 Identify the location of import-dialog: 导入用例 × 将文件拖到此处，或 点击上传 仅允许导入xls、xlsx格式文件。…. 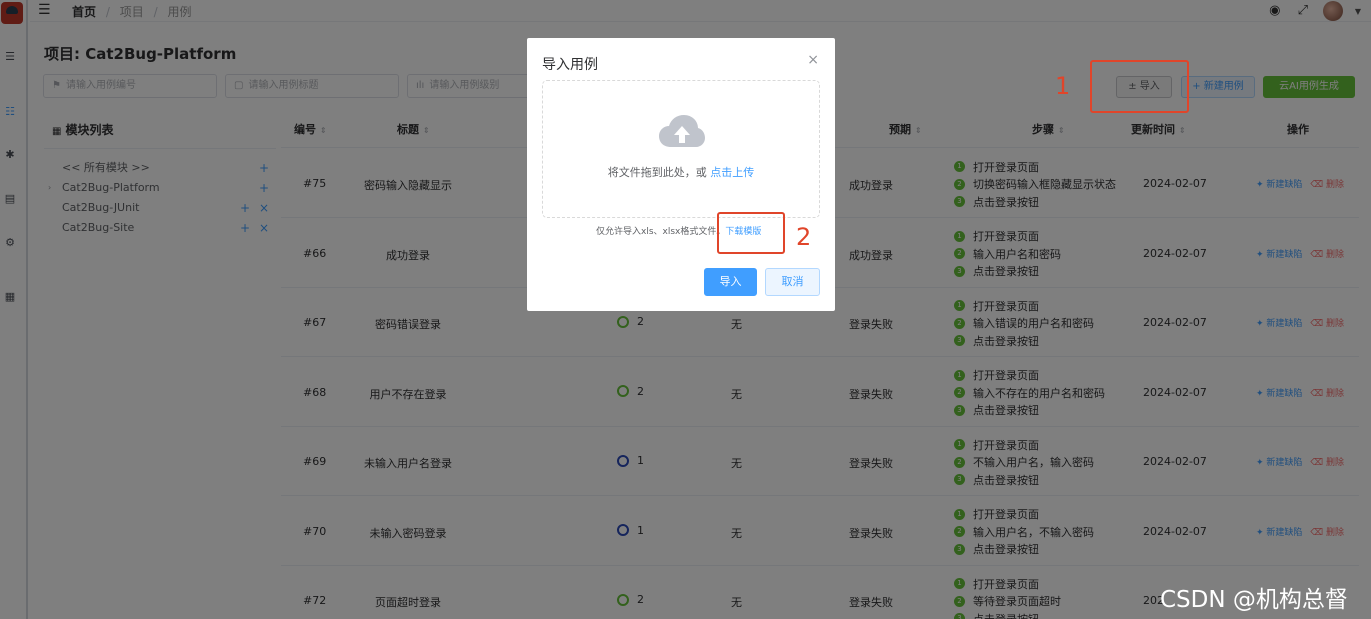
(681, 174).